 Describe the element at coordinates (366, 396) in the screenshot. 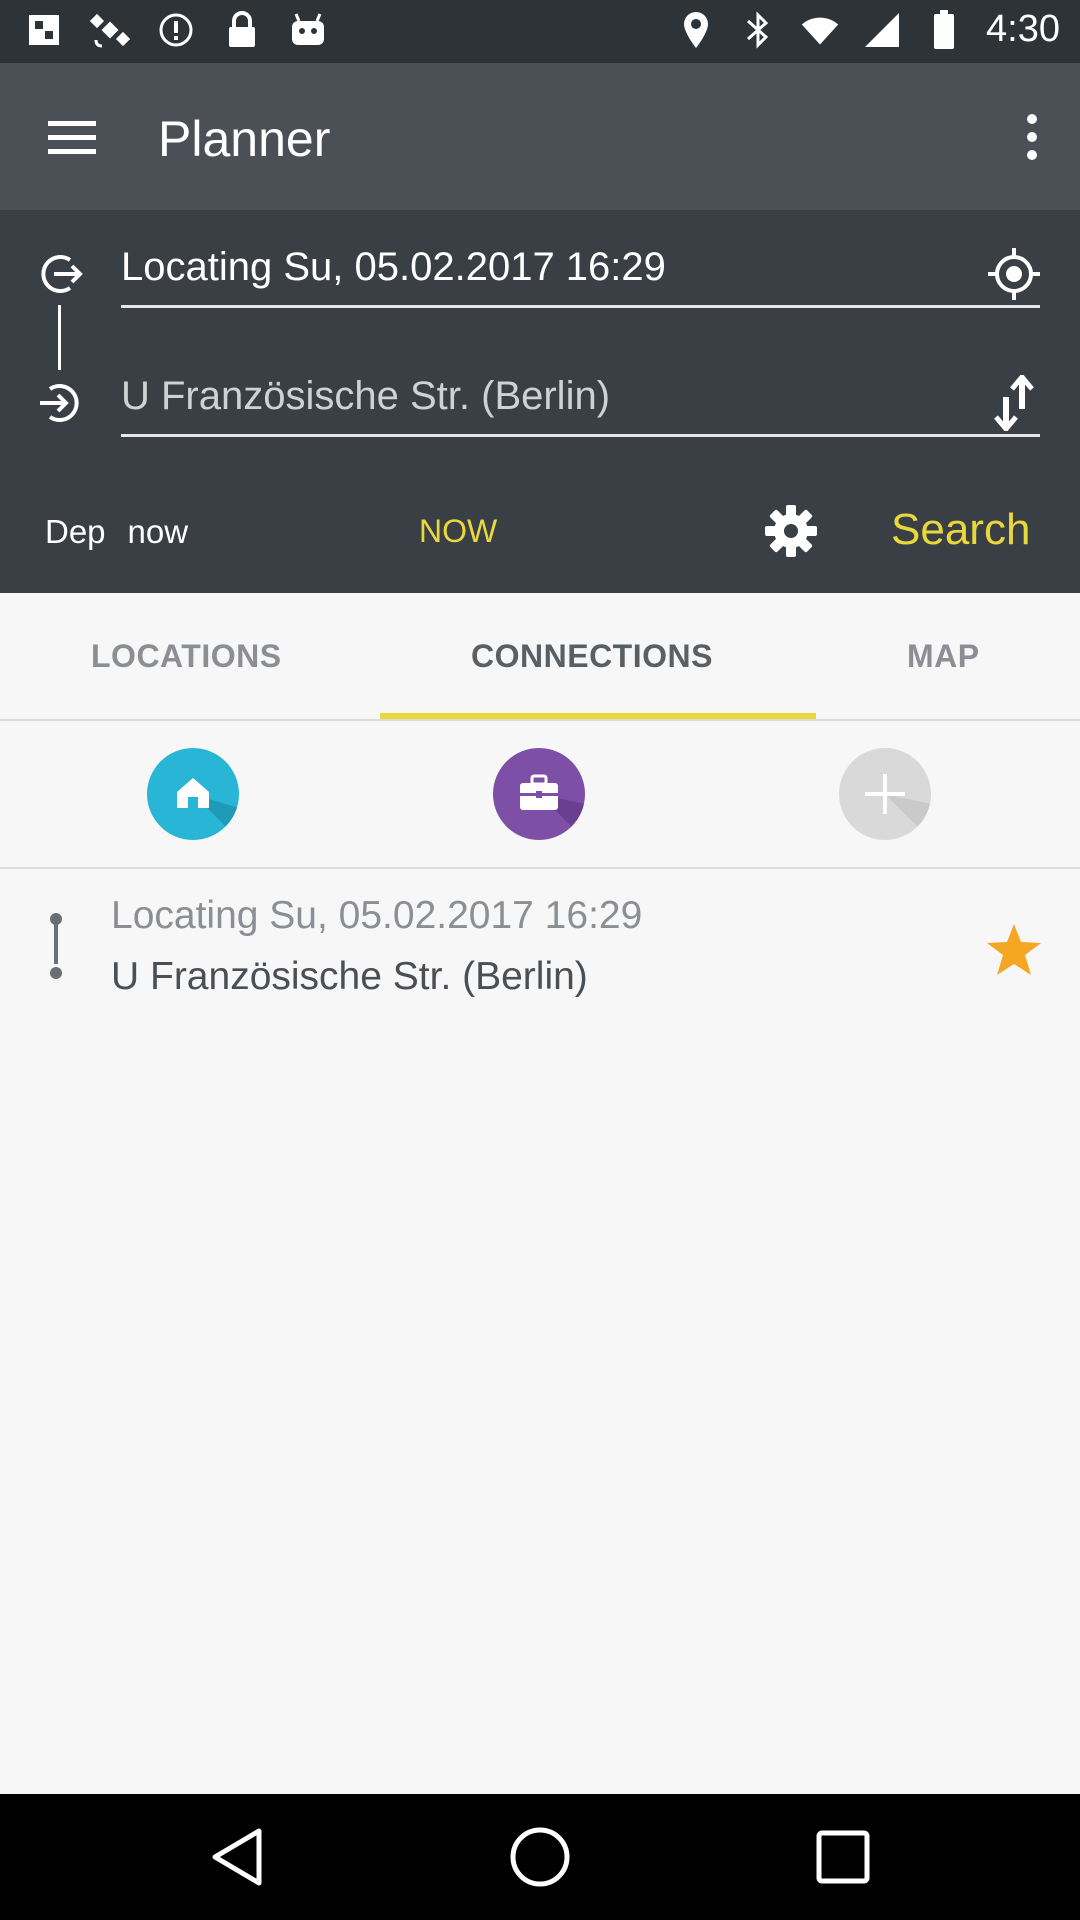

I see `to-input-value: U Französische Str. (Berlin)` at that location.